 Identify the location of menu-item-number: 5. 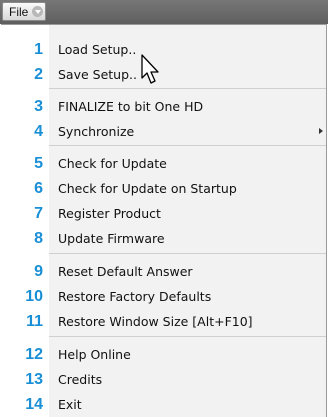
(38, 163).